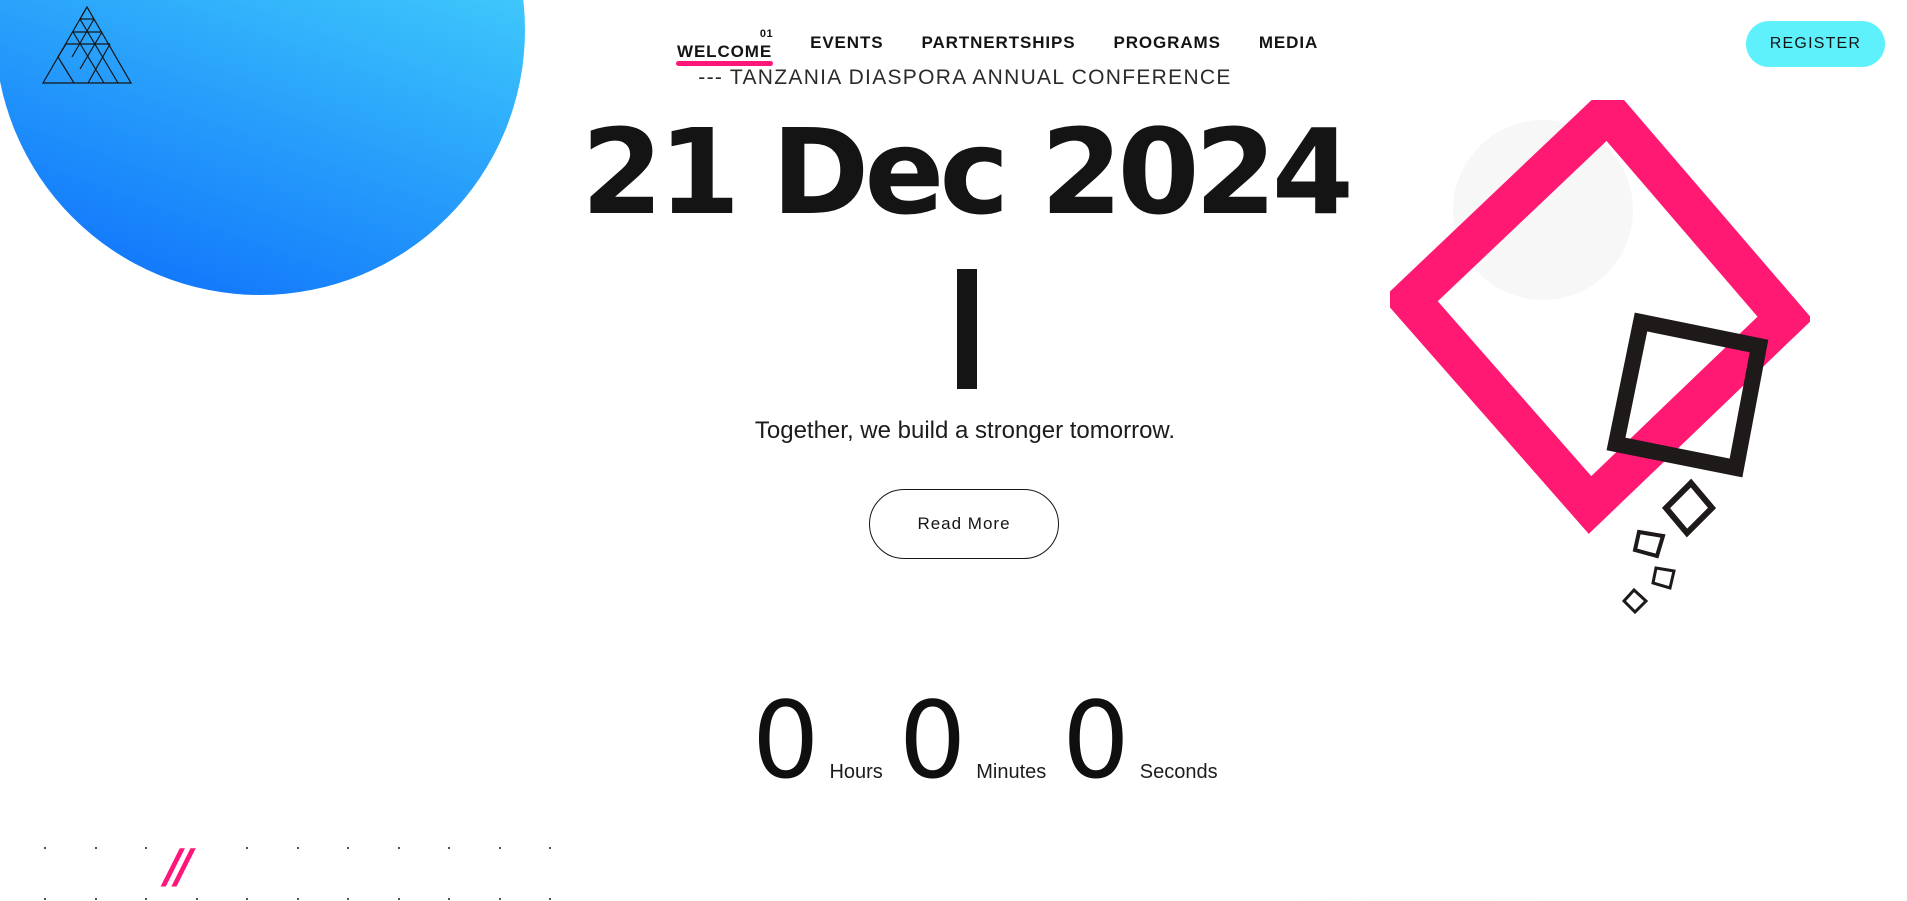 The height and width of the screenshot is (901, 1907). What do you see at coordinates (965, 77) in the screenshot?
I see `hero-subtitle: --- TANZANIA DIASPORA ANNUAL CONFERENCE` at bounding box center [965, 77].